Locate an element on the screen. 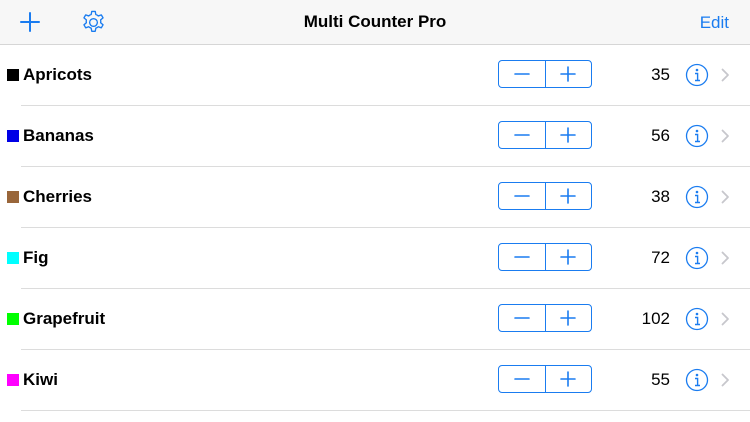 This screenshot has height=422, width=750. counter-name: Kiwi is located at coordinates (40, 379).